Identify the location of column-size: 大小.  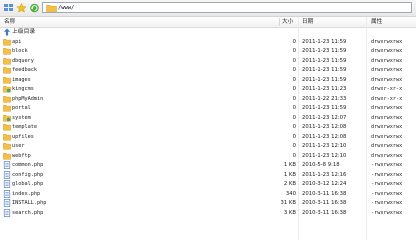
(287, 22).